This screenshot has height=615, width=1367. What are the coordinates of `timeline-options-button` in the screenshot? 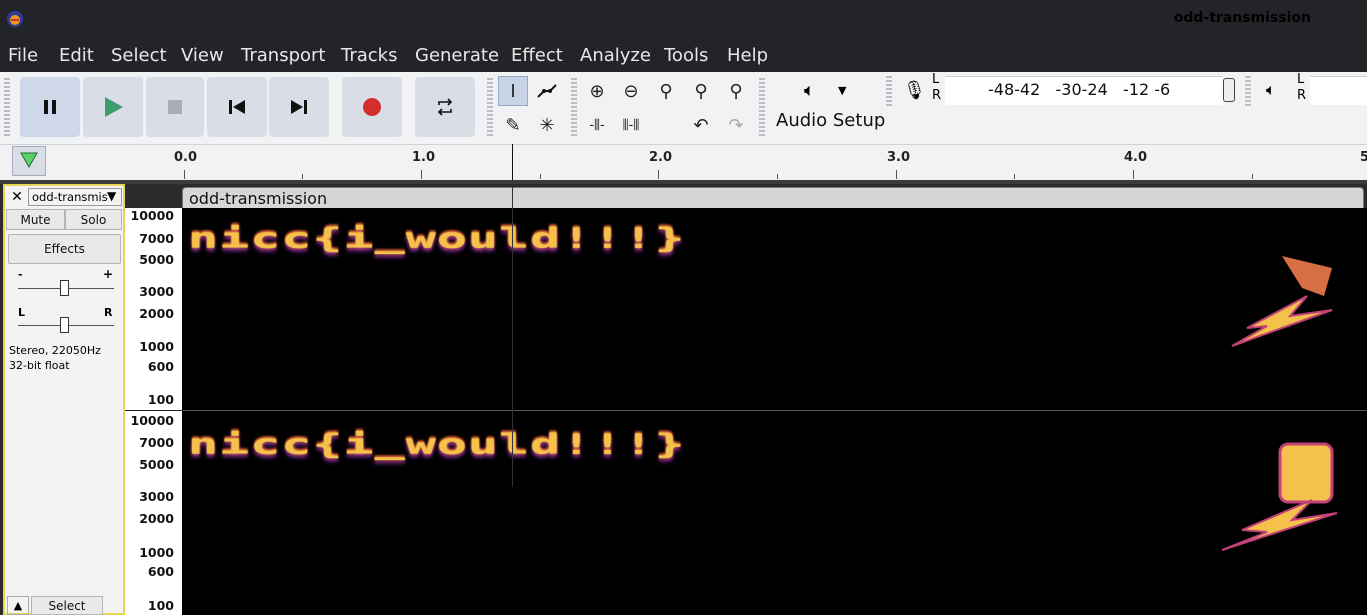 It's located at (29, 161).